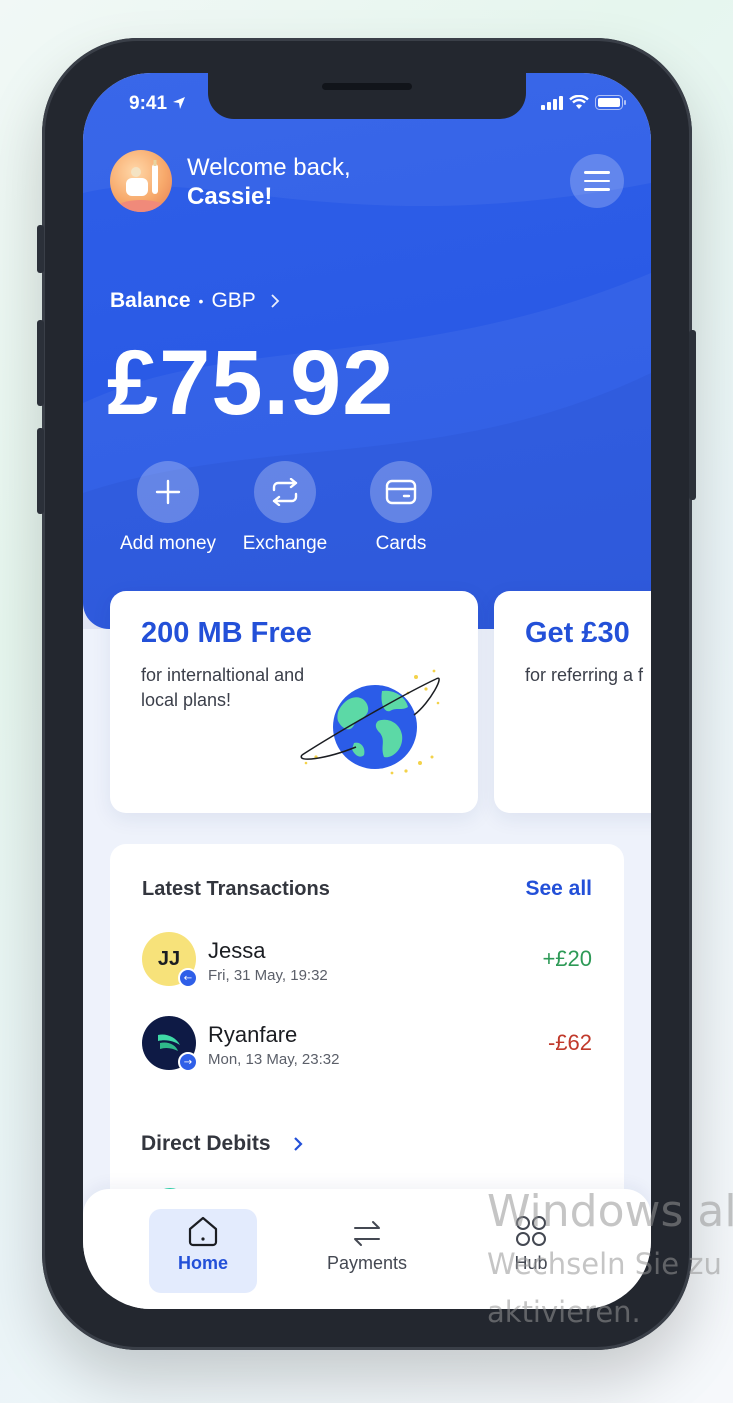 The height and width of the screenshot is (1403, 733). I want to click on balance-label: Balance, so click(150, 300).